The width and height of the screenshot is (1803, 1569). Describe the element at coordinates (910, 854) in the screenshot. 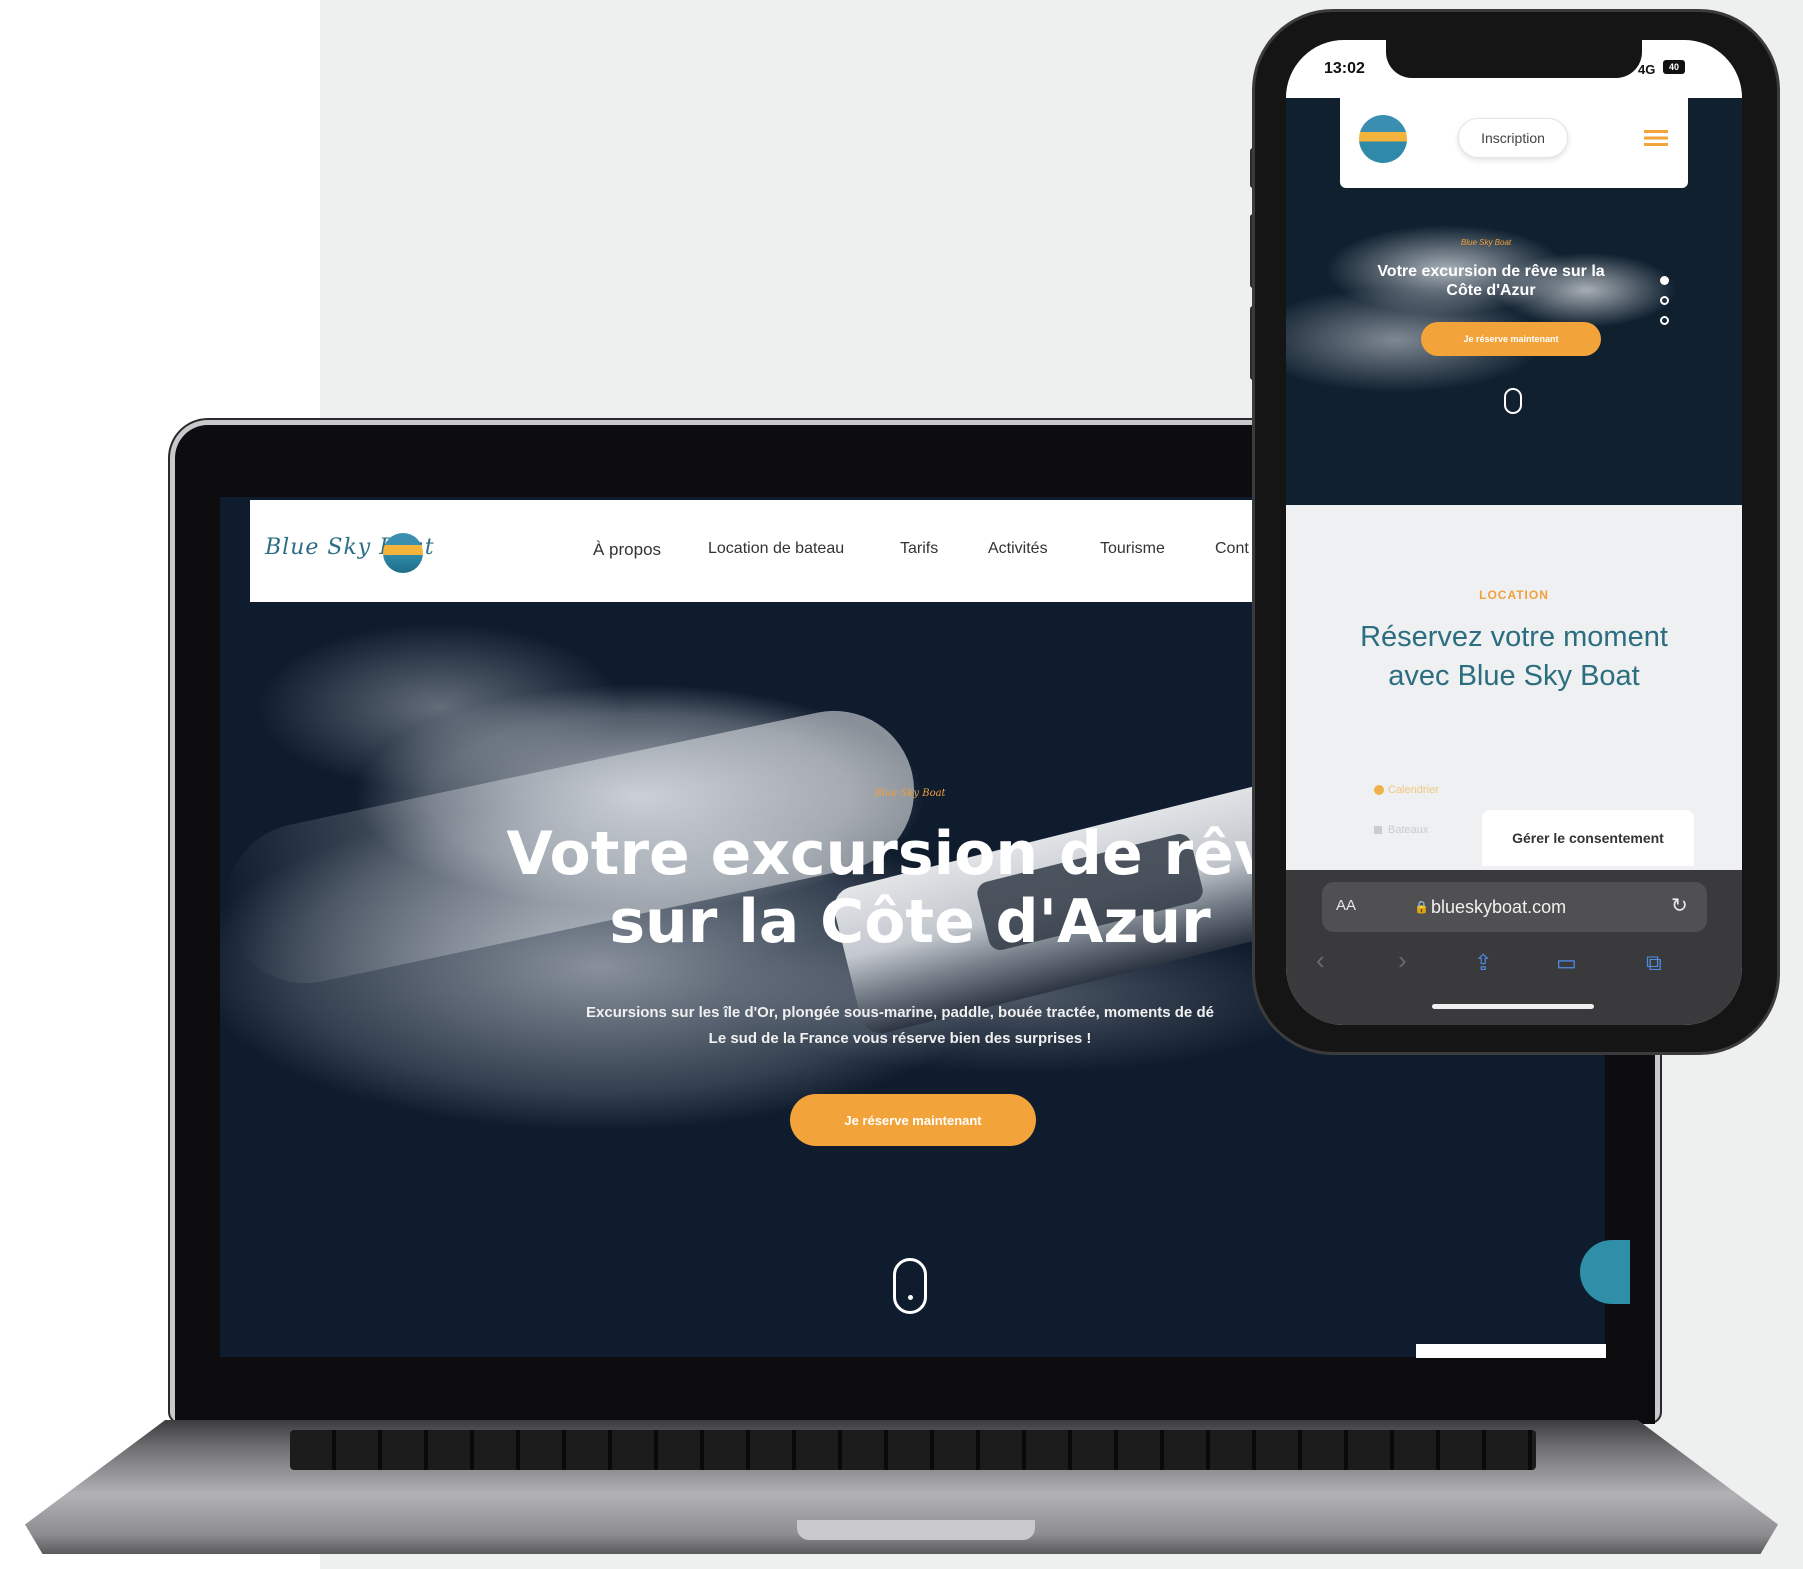

I see `hero-title-line1: Votre excursion de rêve` at that location.